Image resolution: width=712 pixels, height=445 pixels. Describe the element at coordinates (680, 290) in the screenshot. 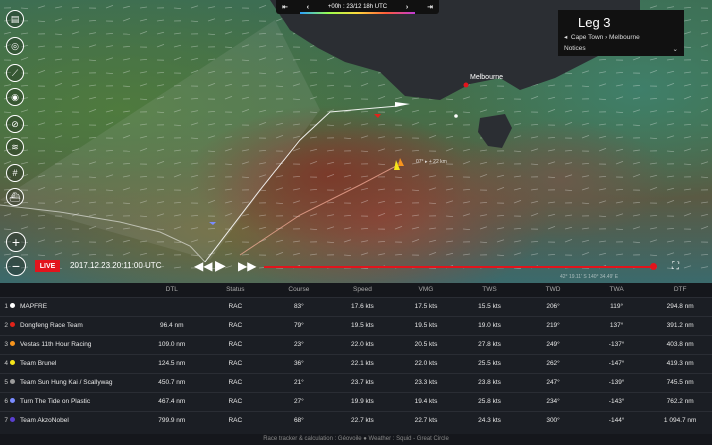

I see `column-header: DTF` at that location.